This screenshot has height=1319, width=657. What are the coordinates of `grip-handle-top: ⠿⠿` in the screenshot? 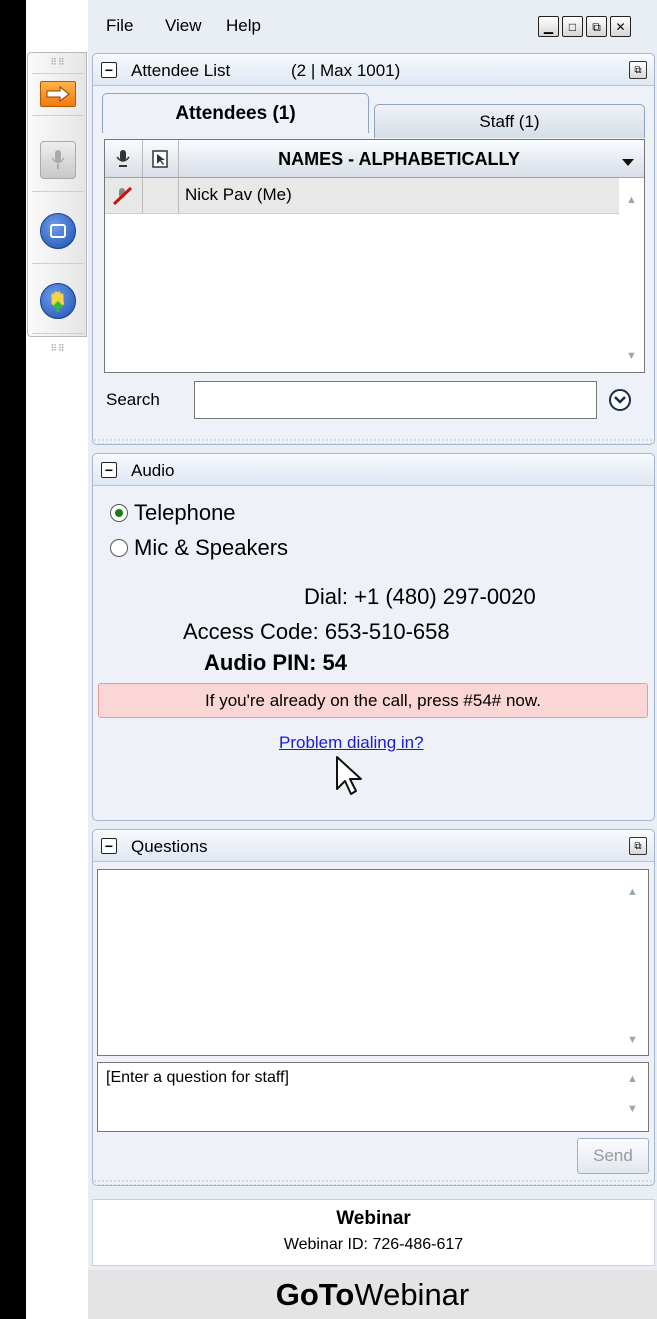 It's located at (58, 62).